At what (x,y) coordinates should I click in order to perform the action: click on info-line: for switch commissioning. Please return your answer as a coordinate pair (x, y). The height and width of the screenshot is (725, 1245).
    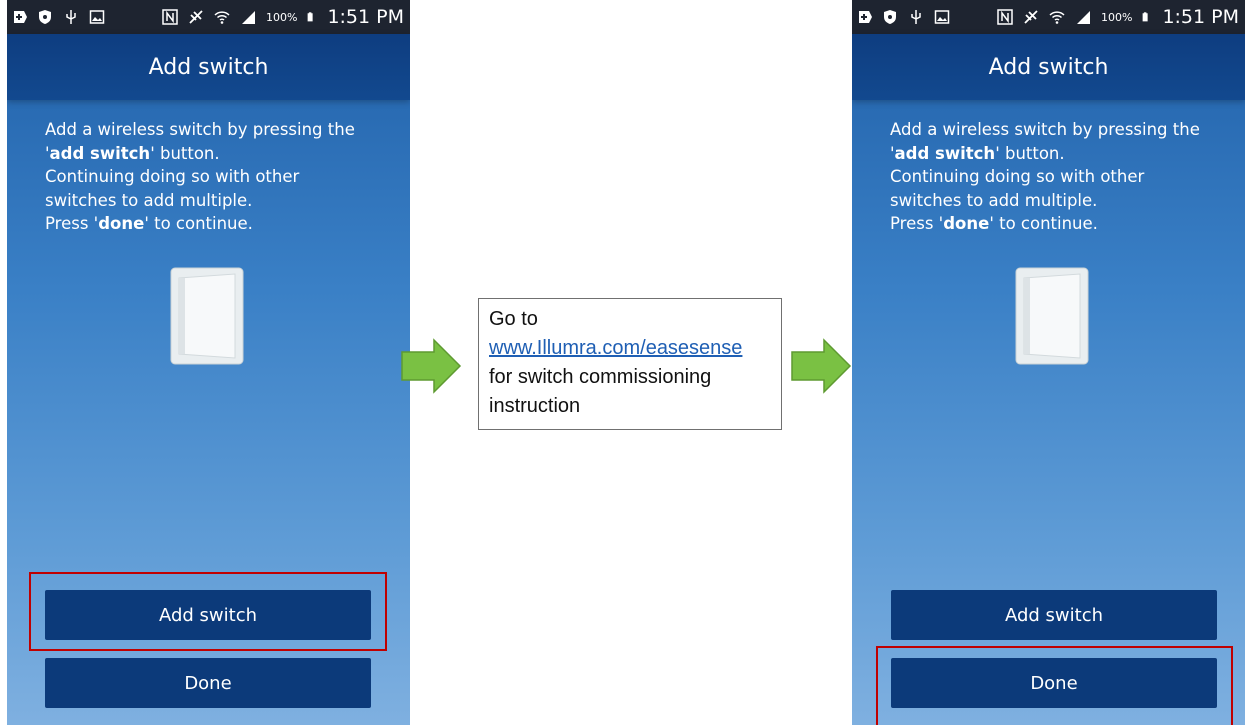
    Looking at the image, I should click on (600, 377).